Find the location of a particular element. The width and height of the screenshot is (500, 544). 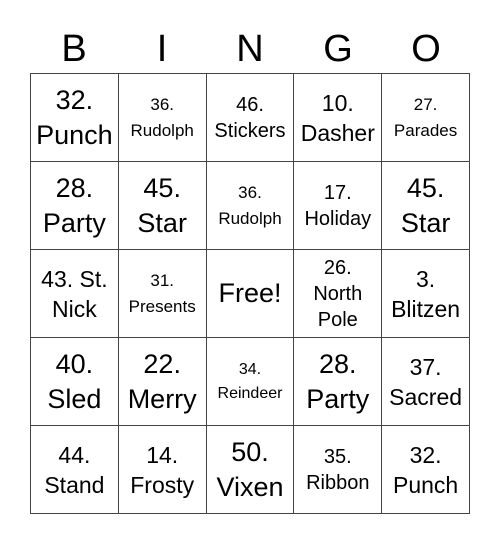

bingo-cell: 35. Ribbon is located at coordinates (338, 470).